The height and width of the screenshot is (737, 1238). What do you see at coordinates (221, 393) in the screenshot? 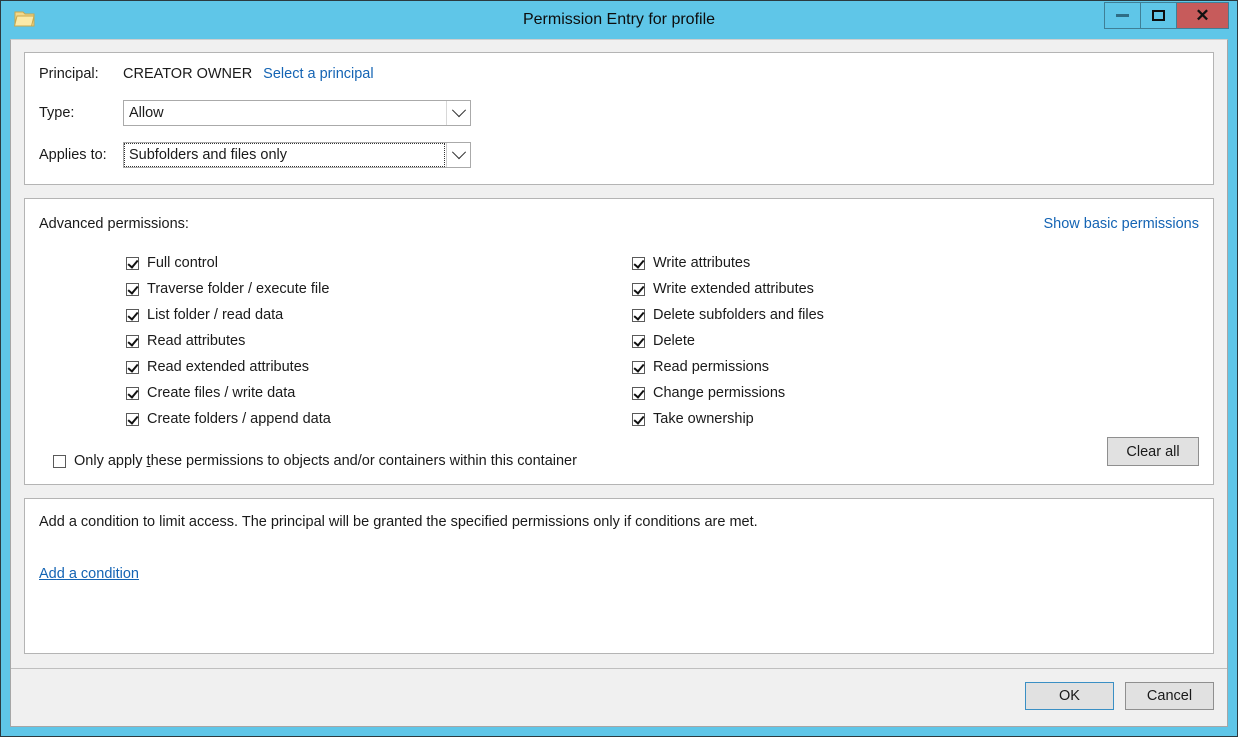
I see `permission-label: Create files / write data` at bounding box center [221, 393].